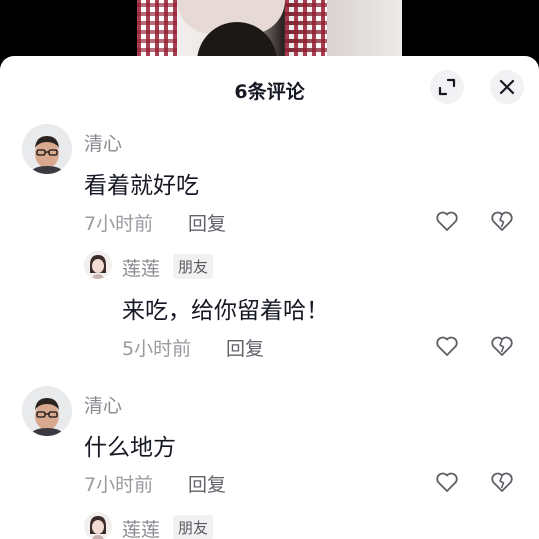 The height and width of the screenshot is (539, 539). I want to click on expand-button, so click(447, 87).